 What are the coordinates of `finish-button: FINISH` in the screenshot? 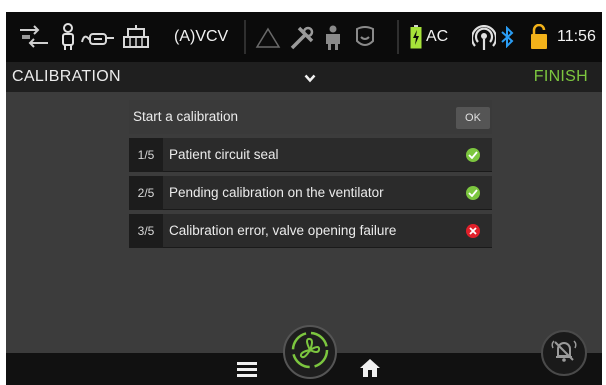 It's located at (561, 77).